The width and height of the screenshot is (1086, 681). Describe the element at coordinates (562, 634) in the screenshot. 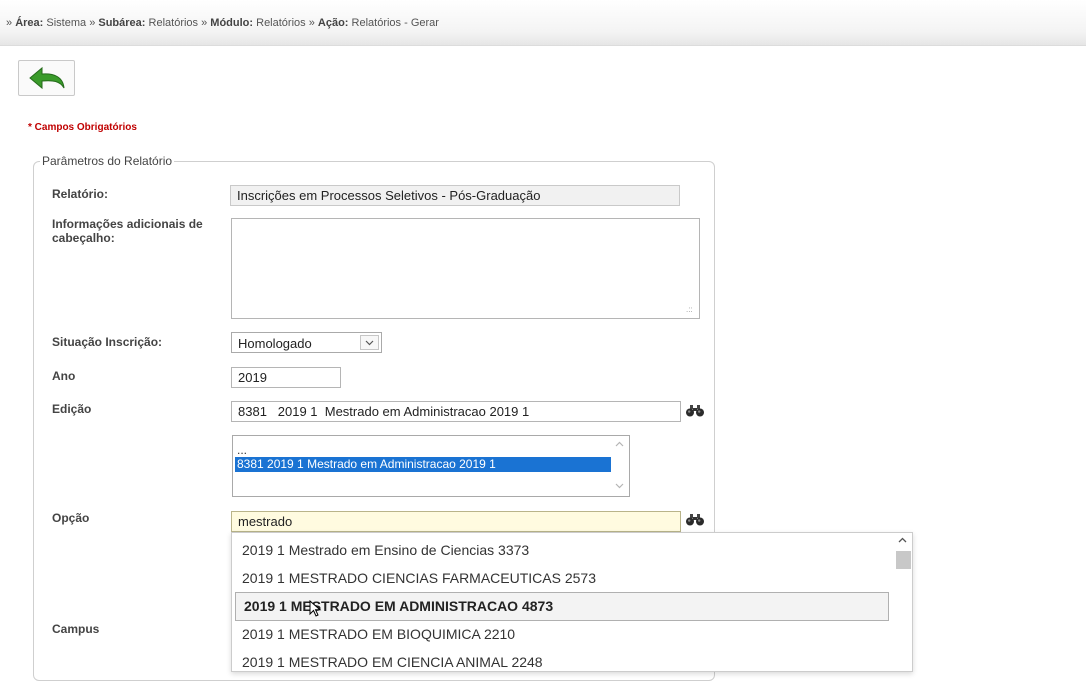

I see `autocomplete-item: 2019 1 MESTRADO EM BIOQUIMICA 2210` at that location.